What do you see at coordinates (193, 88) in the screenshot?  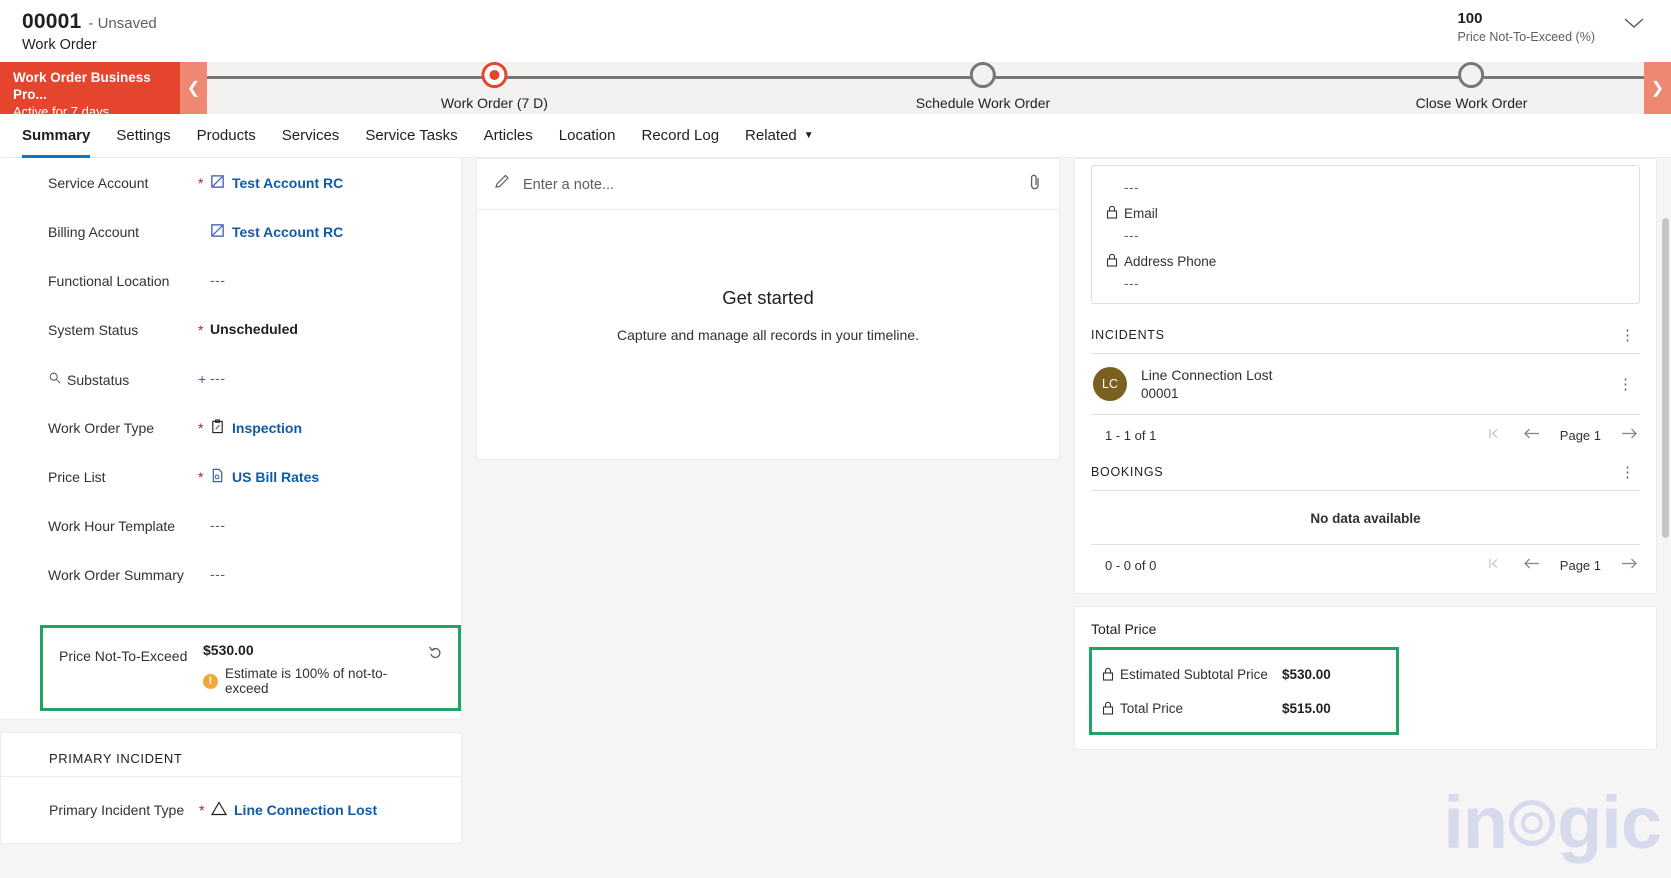 I see `chevron-left-icon: ❮` at bounding box center [193, 88].